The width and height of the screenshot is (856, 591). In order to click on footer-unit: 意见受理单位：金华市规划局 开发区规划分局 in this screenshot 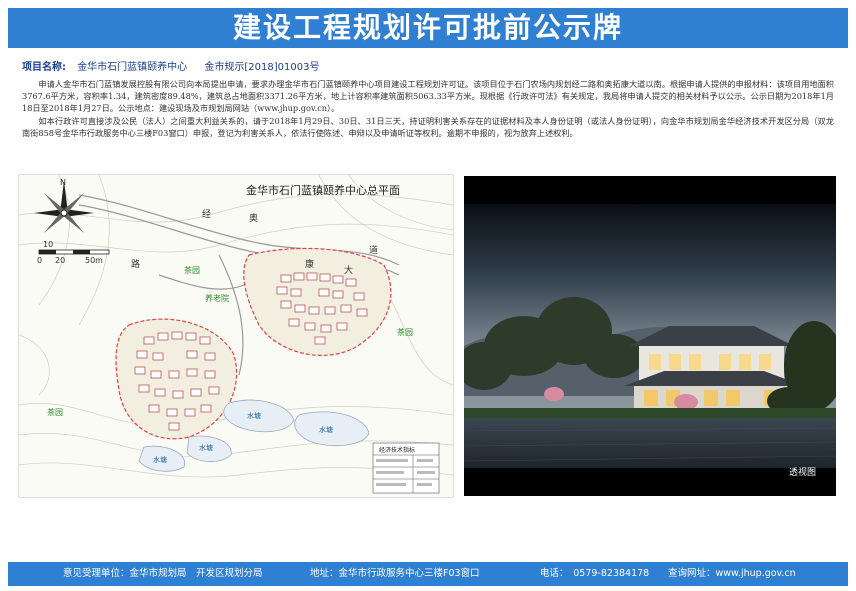, I will do `click(163, 573)`.